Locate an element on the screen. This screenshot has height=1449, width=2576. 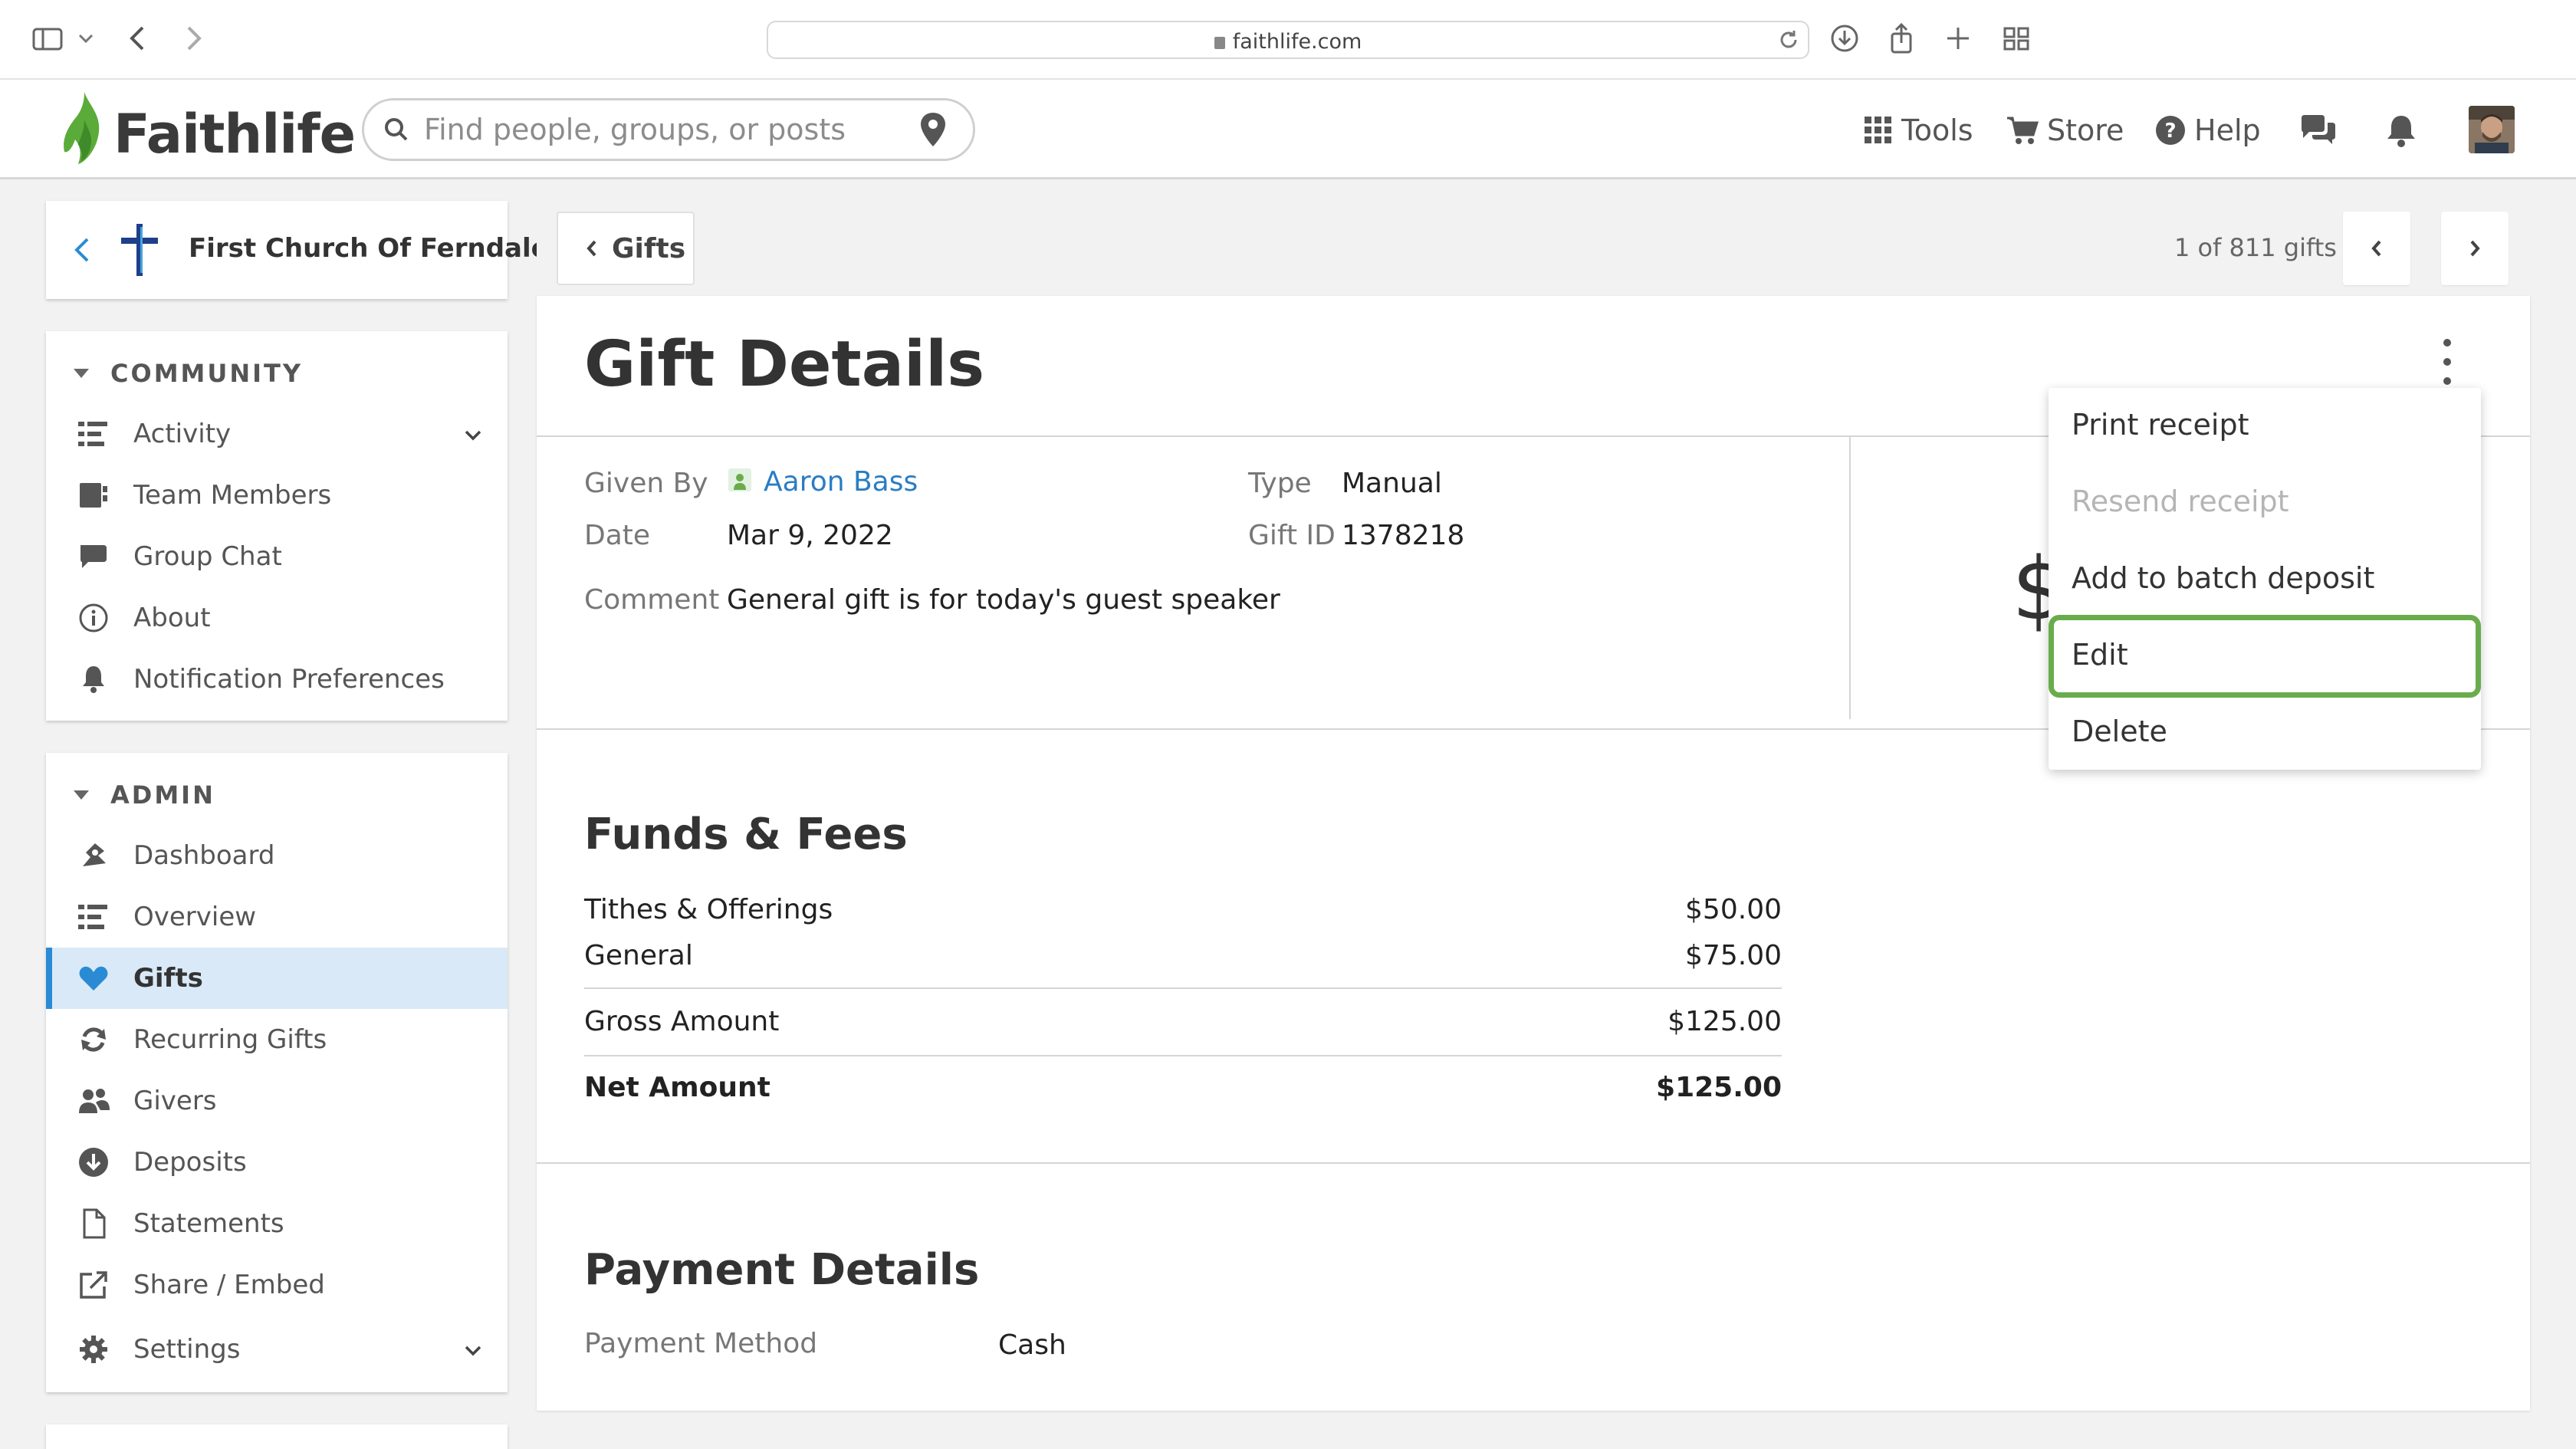
url-text: faithlife.com is located at coordinates (1297, 42).